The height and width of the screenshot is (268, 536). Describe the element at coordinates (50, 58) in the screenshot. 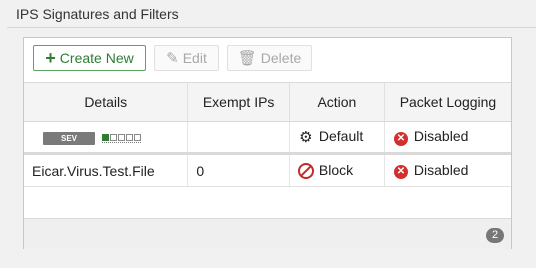

I see `plus-icon: +` at that location.